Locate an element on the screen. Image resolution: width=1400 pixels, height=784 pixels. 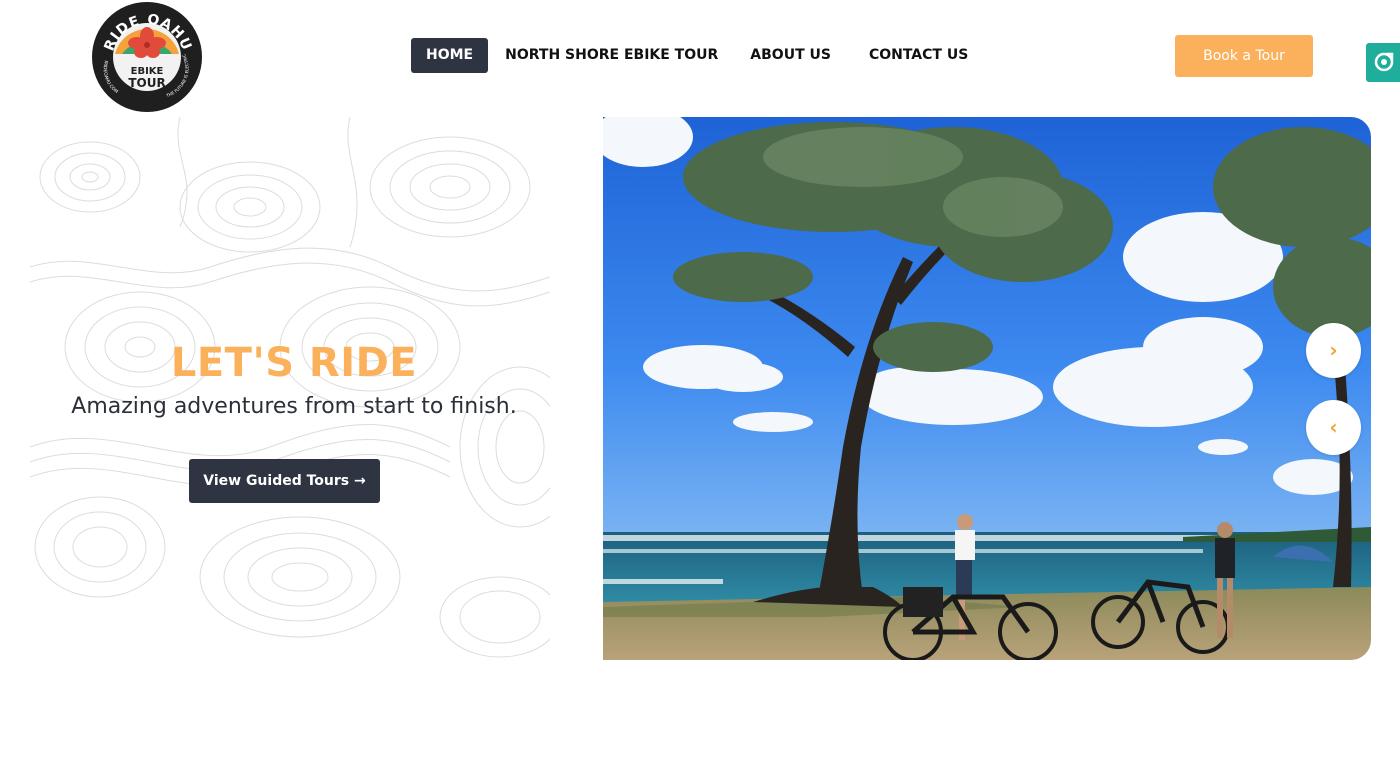
slider-next-button: › is located at coordinates (1333, 350).